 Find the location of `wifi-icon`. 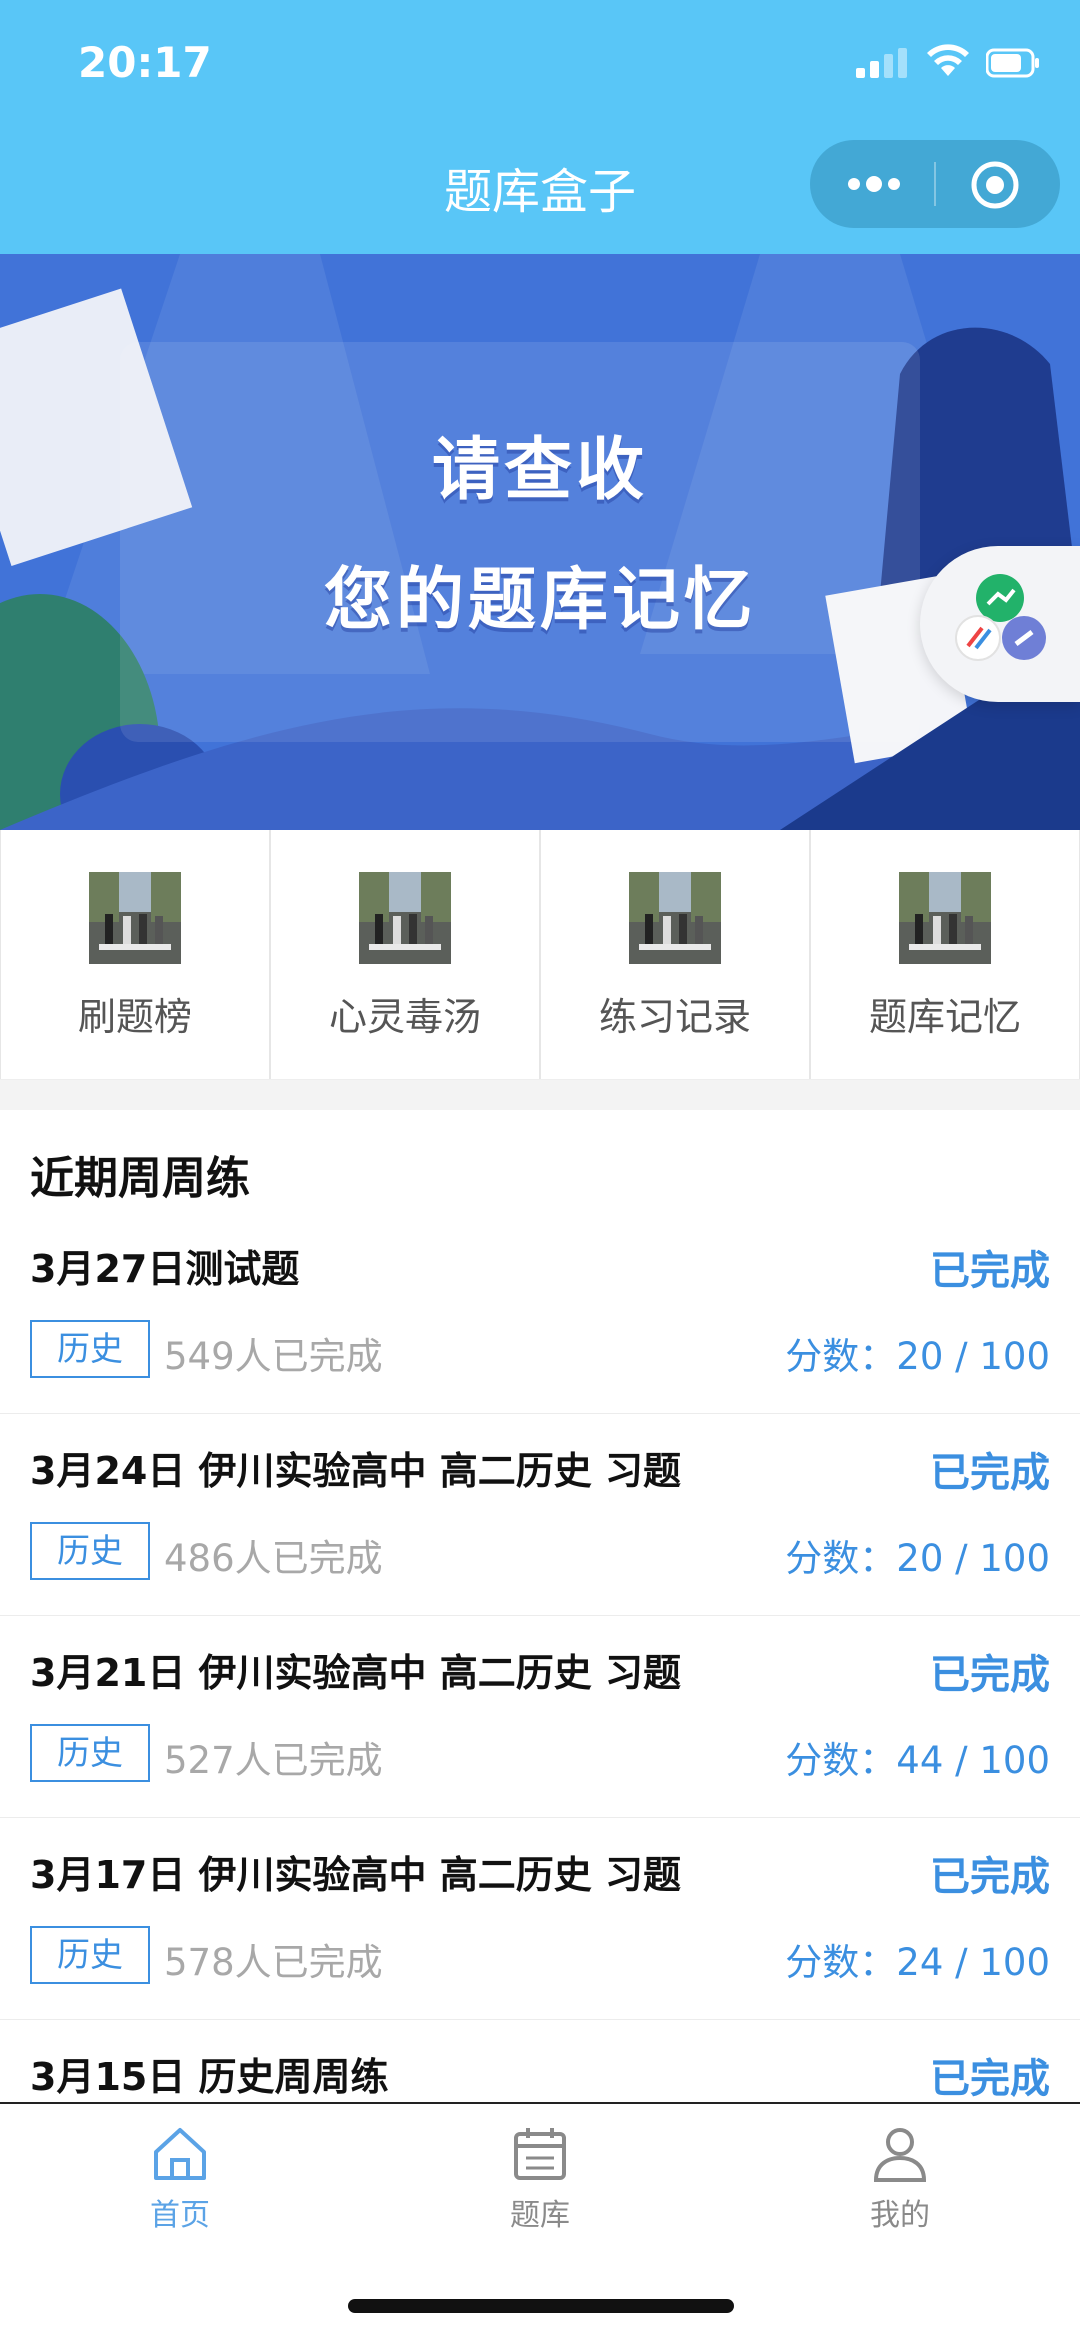

wifi-icon is located at coordinates (948, 60).